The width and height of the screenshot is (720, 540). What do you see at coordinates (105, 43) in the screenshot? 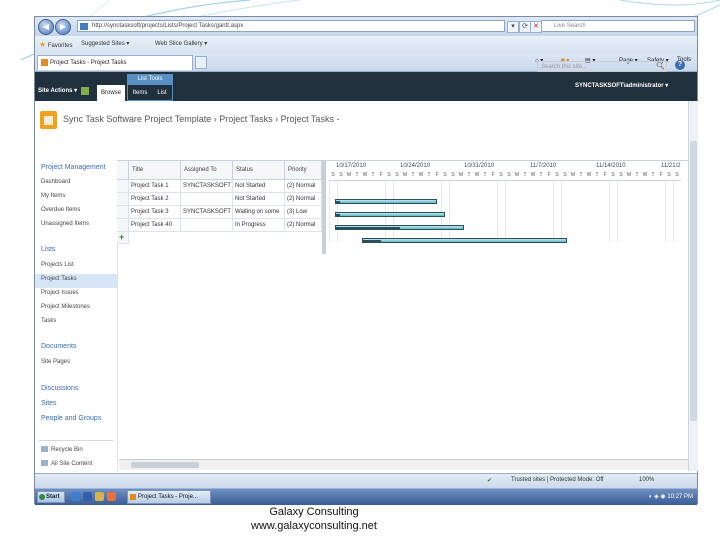
I see `suggested-sites-link: Suggested Sites ▾` at bounding box center [105, 43].